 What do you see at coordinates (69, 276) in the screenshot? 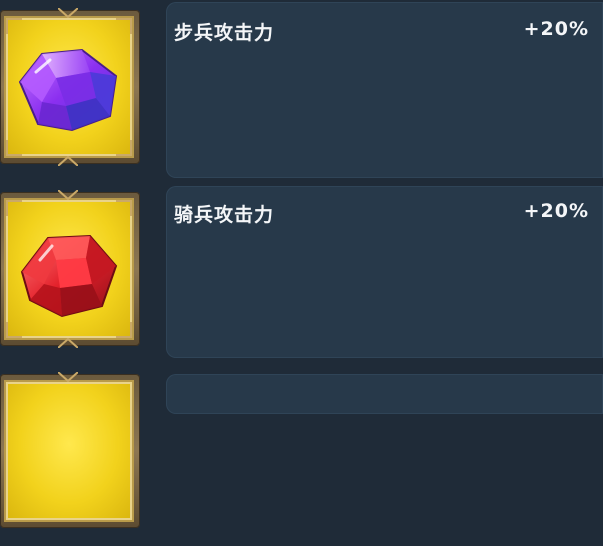
I see `red-gem-icon` at bounding box center [69, 276].